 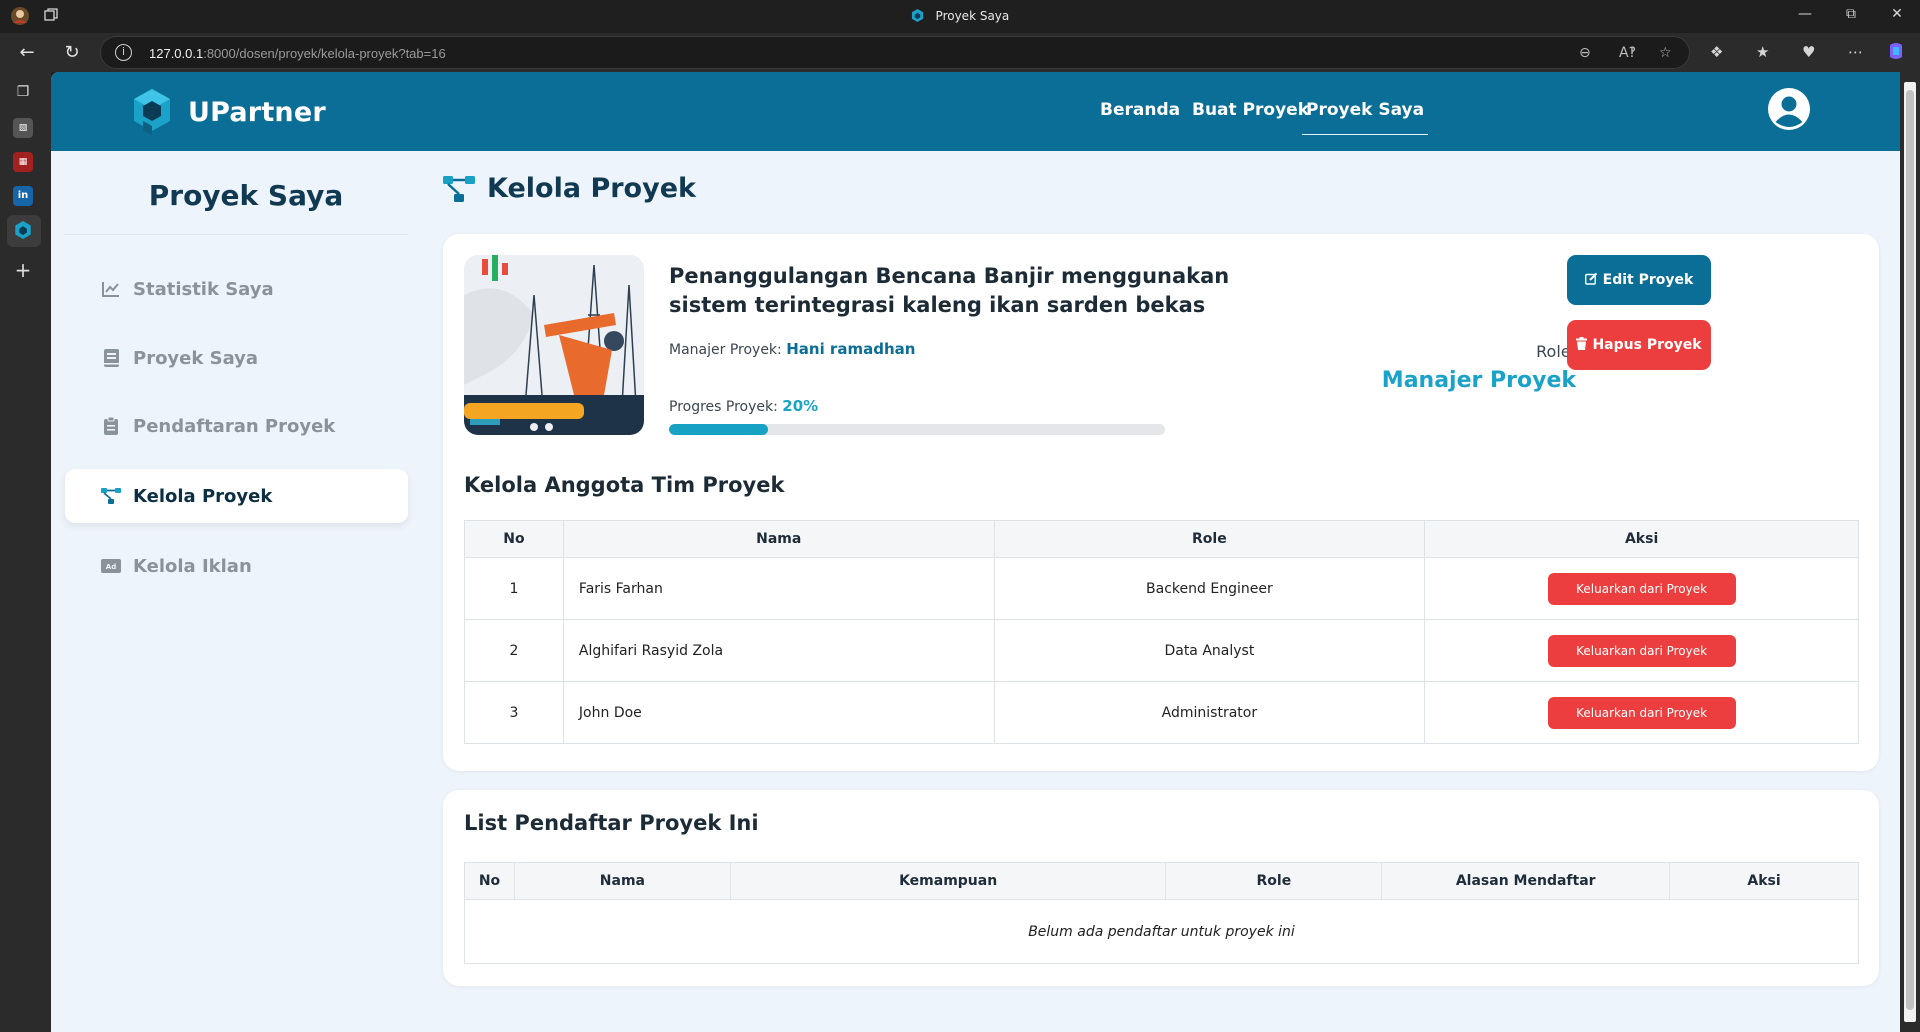 I want to click on url-path: :8000/dosen/proyek/kelola-proyek?tab=16, so click(x=324, y=53).